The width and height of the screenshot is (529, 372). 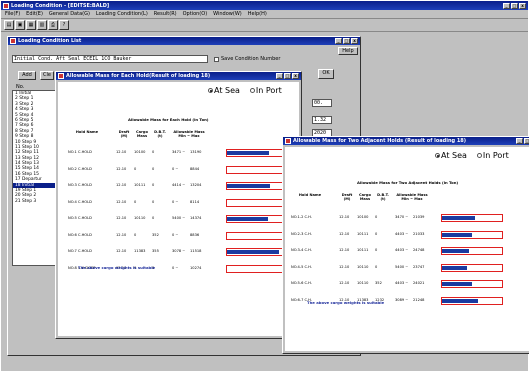 What do you see at coordinates (216, 59) in the screenshot?
I see `checkbox-box` at bounding box center [216, 59].